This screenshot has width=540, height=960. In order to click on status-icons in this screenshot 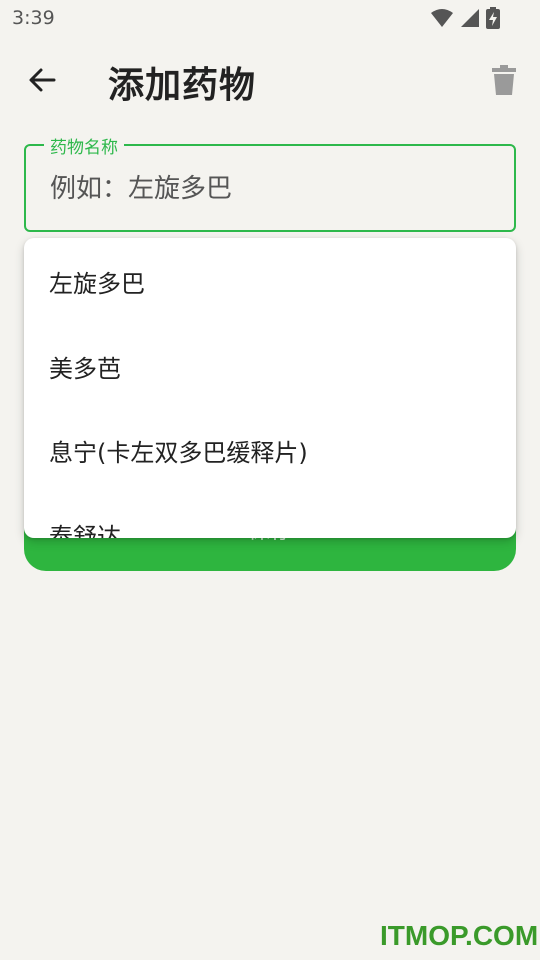, I will do `click(465, 18)`.